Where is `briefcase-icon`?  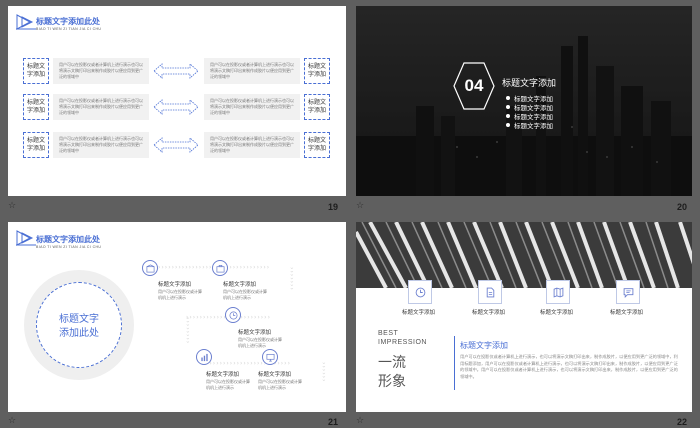
briefcase-icon is located at coordinates (220, 268).